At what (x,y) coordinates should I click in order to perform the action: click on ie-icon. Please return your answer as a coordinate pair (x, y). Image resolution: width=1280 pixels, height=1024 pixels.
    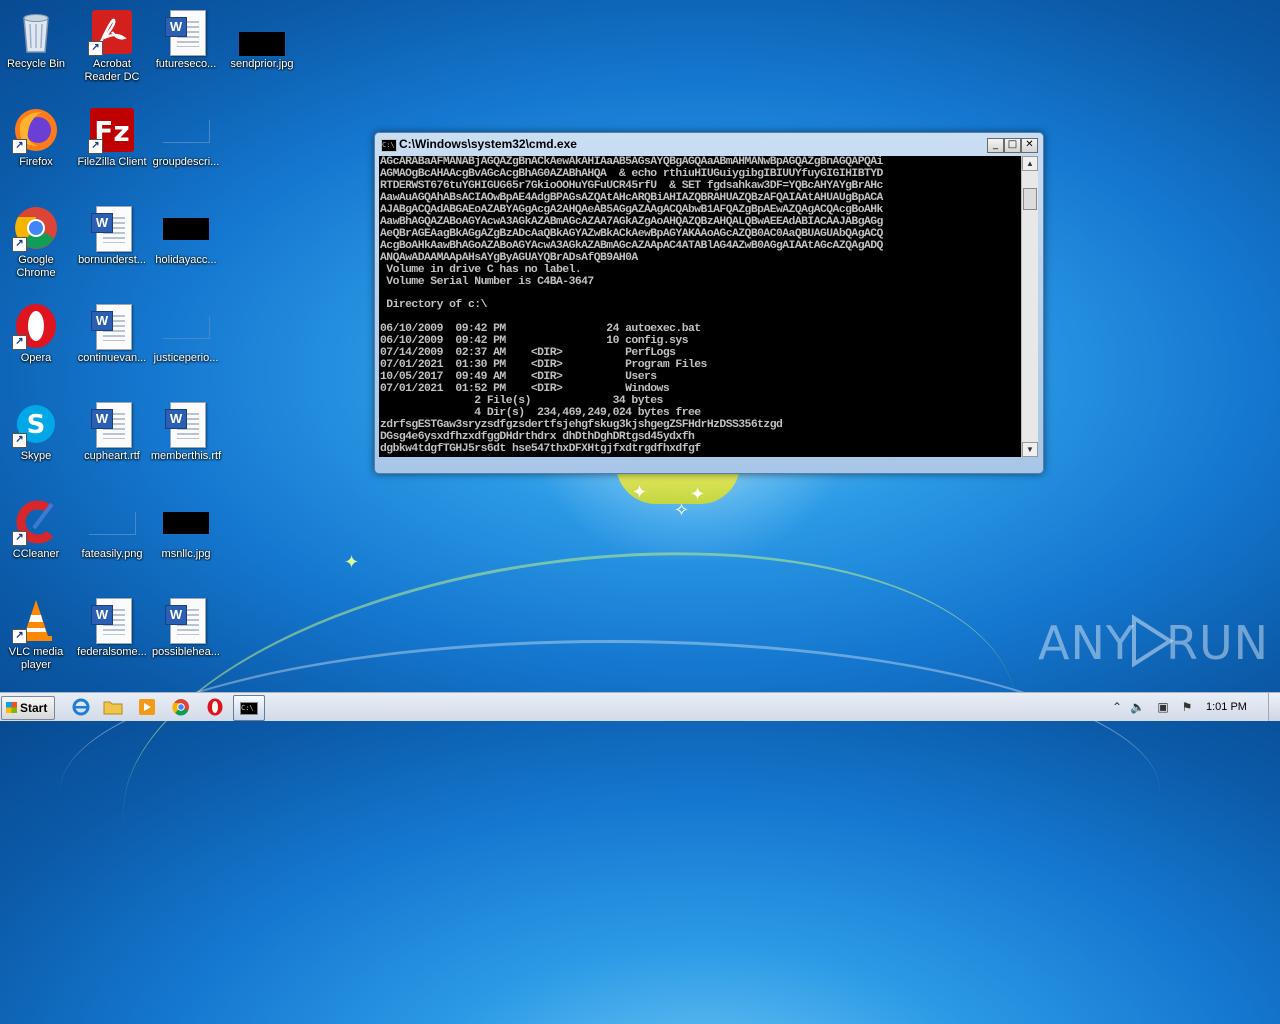
    Looking at the image, I should click on (81, 707).